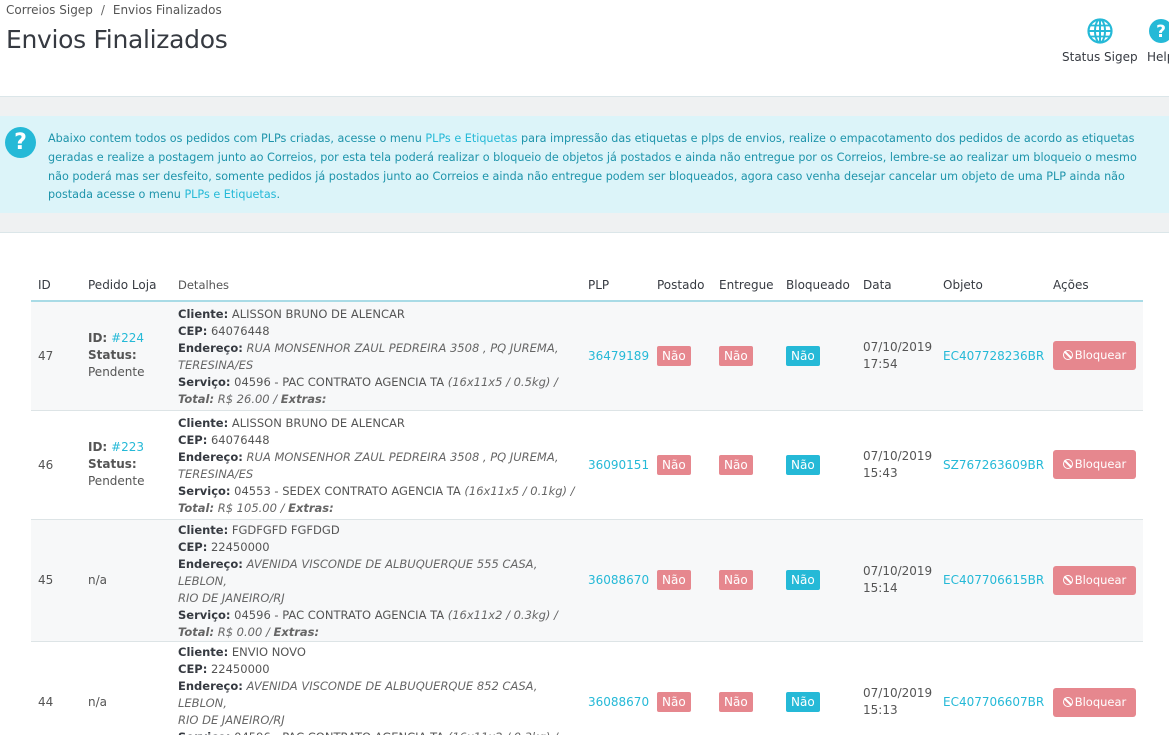  I want to click on objeto-link: EC407728236BR, so click(993, 356).